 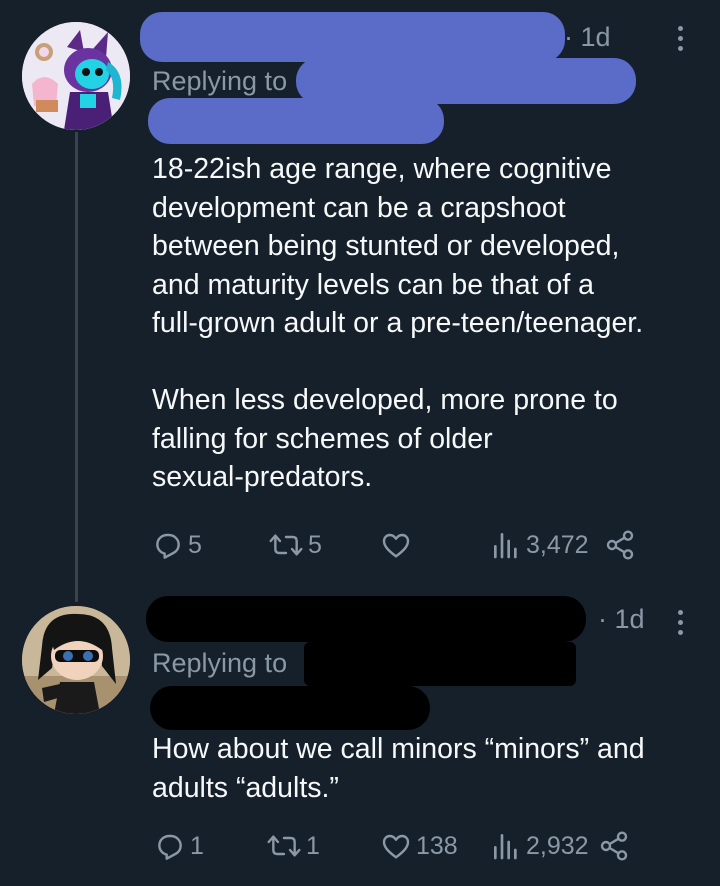 I want to click on redacted-reply-handle, so click(x=440, y=664).